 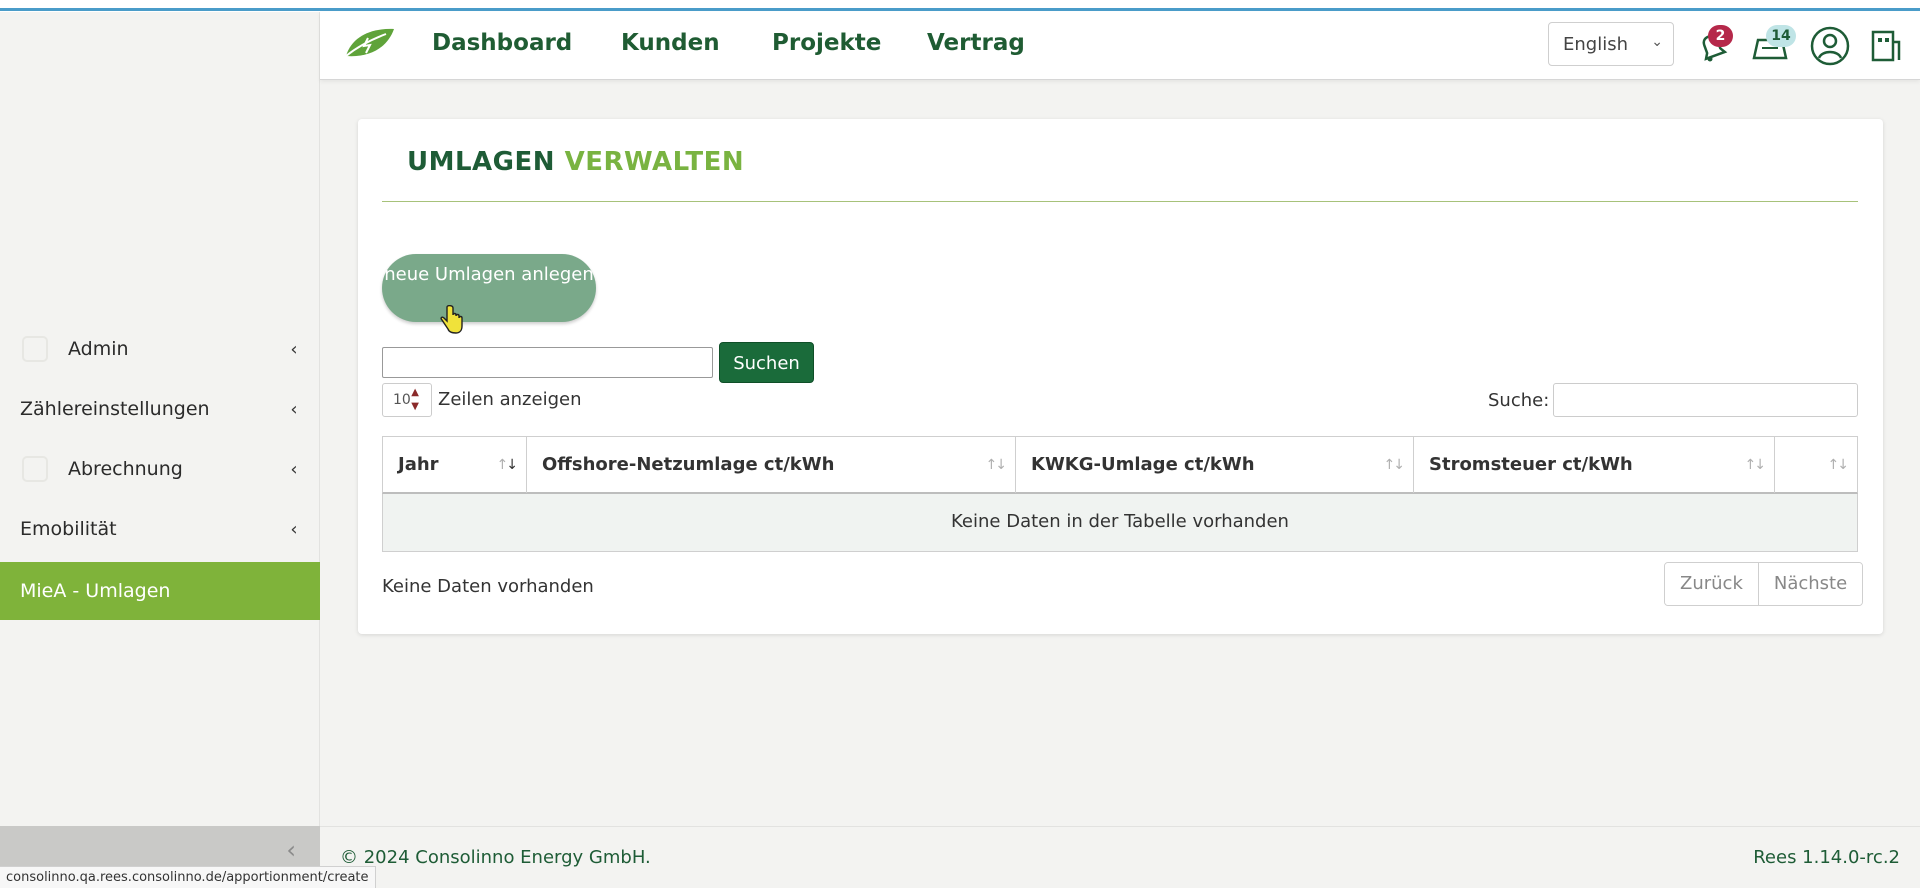 What do you see at coordinates (1595, 44) in the screenshot?
I see `language-select-value: English` at bounding box center [1595, 44].